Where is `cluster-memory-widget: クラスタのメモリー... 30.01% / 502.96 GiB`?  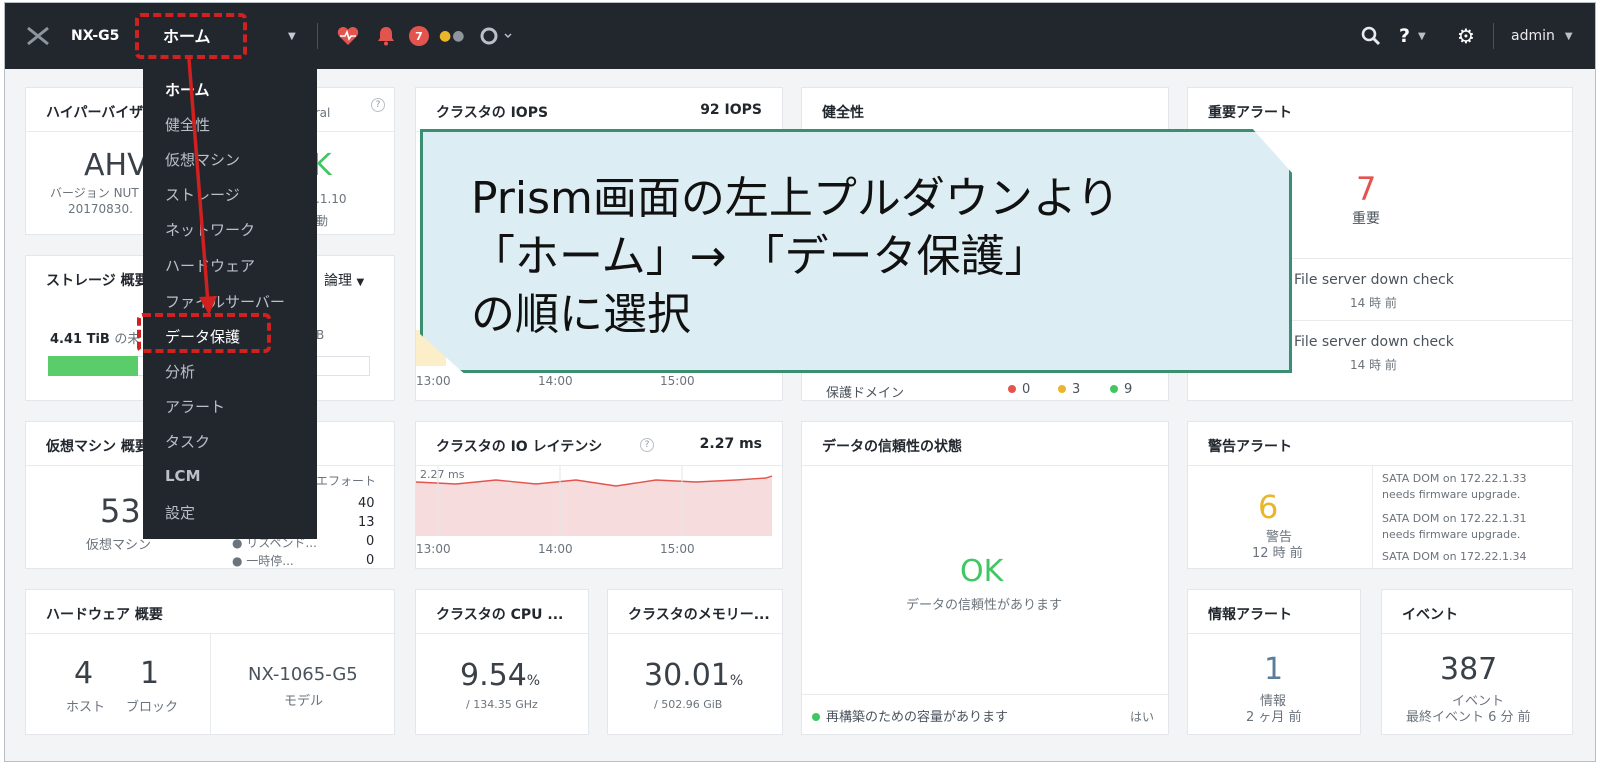
cluster-memory-widget: クラスタのメモリー... 30.01% / 502.96 GiB is located at coordinates (695, 662).